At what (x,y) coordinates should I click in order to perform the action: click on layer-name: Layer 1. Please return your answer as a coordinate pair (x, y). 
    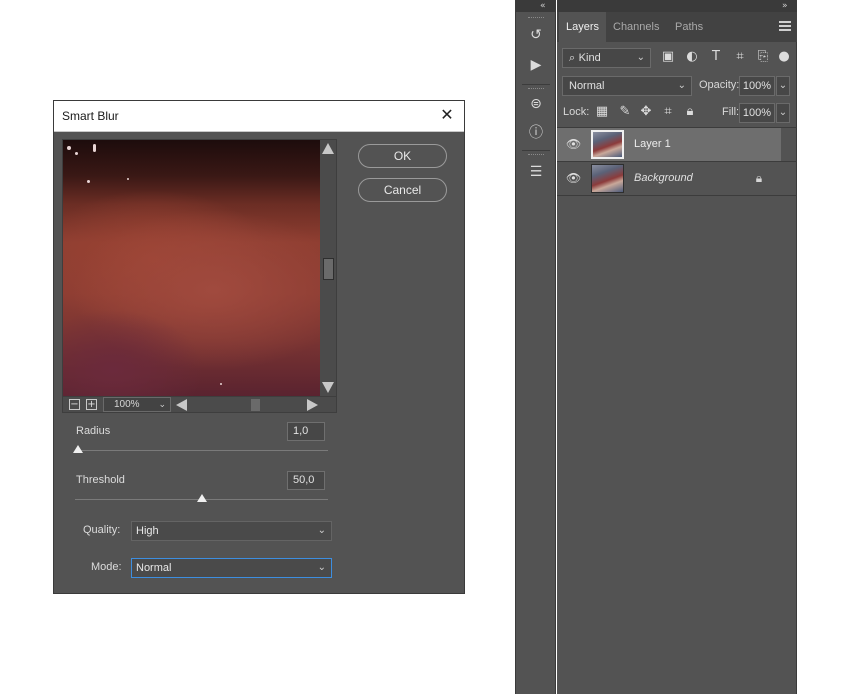
    Looking at the image, I should click on (652, 144).